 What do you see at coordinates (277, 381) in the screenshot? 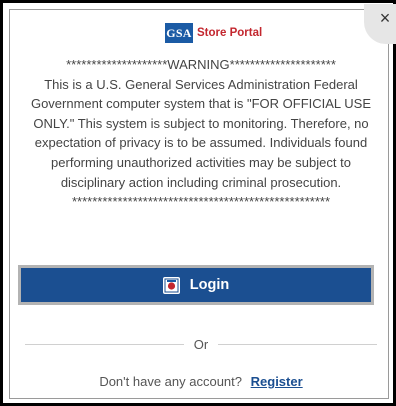
I see `register-link: Register` at bounding box center [277, 381].